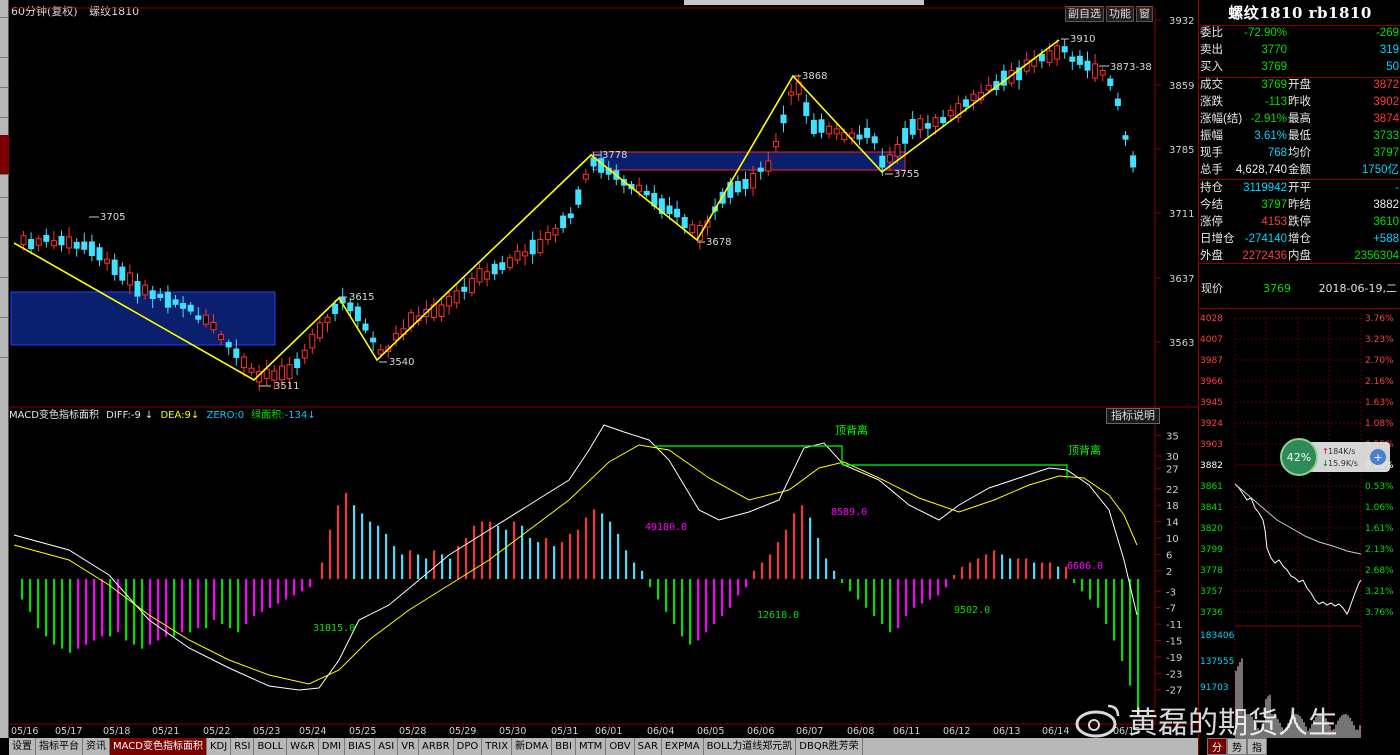 The image size is (1400, 755). I want to click on indicator-tab: DMI, so click(332, 746).